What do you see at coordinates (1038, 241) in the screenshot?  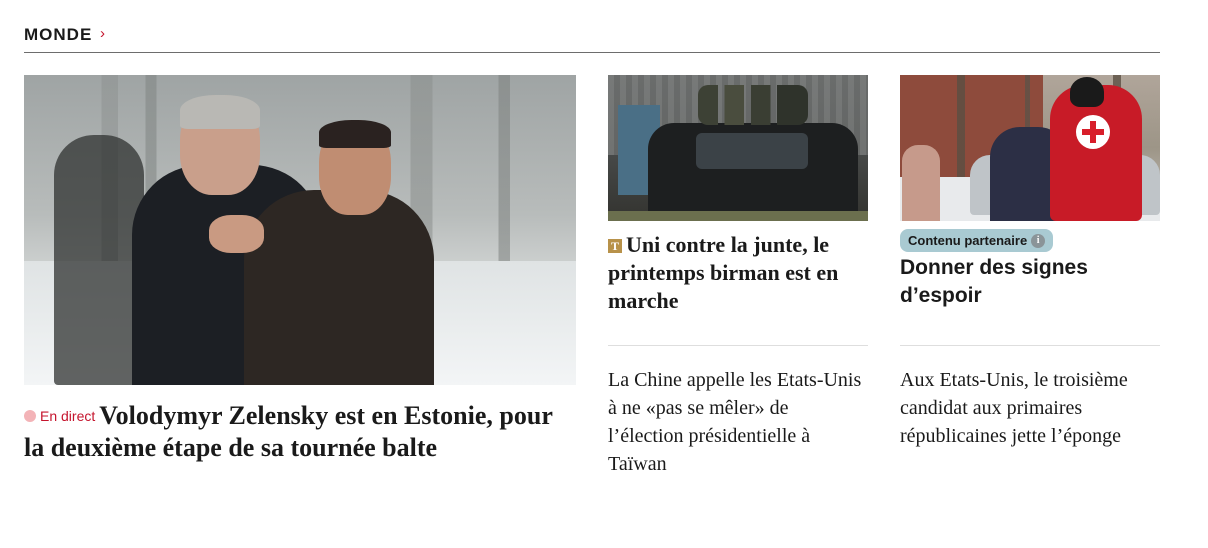 I see `info-icon: i` at bounding box center [1038, 241].